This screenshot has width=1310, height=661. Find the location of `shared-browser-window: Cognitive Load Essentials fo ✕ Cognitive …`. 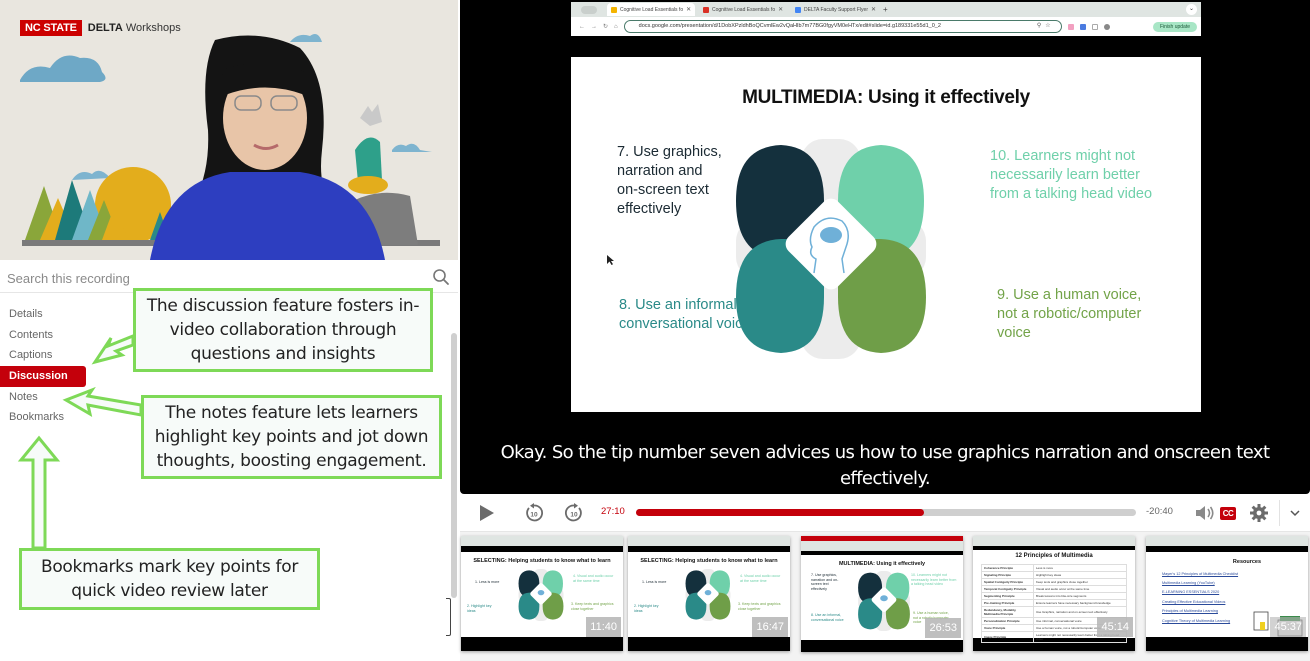

shared-browser-window: Cognitive Load Essentials fo ✕ Cognitive … is located at coordinates (886, 19).